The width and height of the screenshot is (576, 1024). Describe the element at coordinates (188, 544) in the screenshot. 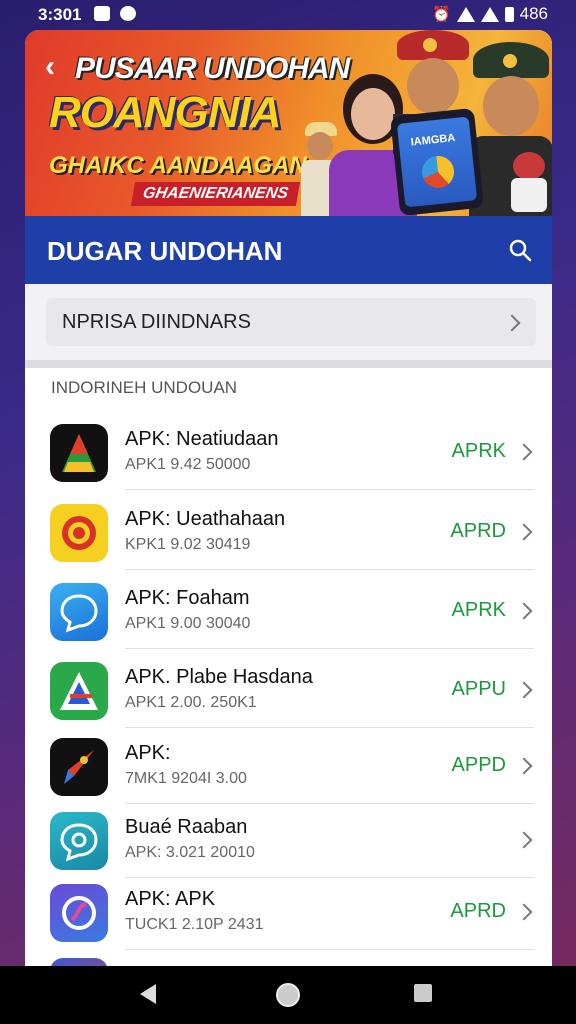

I see `app-version: KPK1 9.02 30419` at that location.